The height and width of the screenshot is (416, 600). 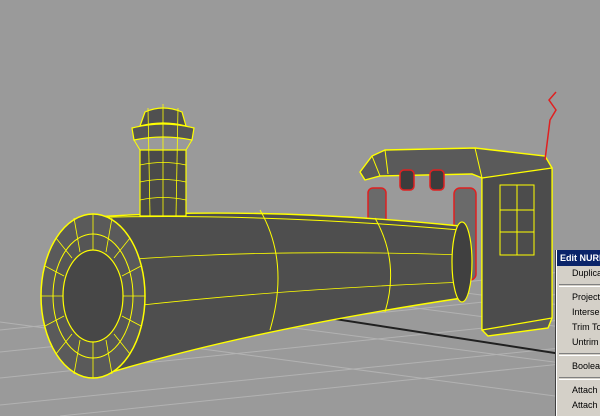 I want to click on menu-item-attach: Attach, so click(x=578, y=390).